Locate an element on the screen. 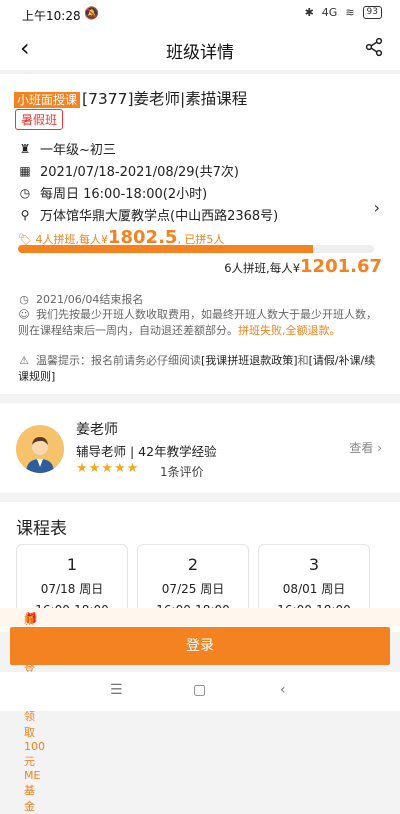  next-price: 1201.67 is located at coordinates (341, 266).